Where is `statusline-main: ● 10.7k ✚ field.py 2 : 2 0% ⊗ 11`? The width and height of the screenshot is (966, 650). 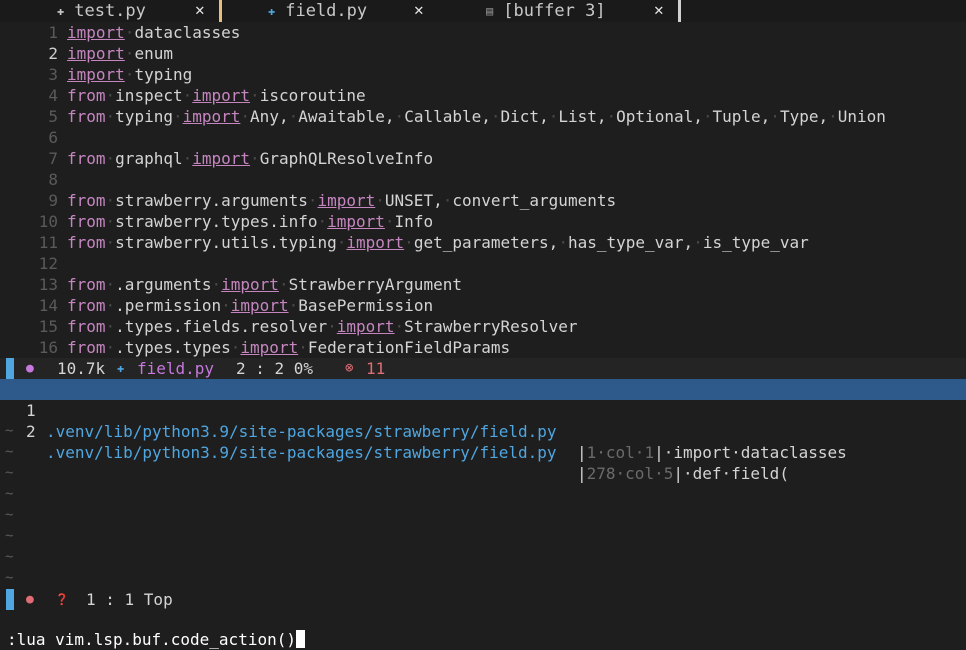 statusline-main: ● 10.7k ✚ field.py 2 : 2 0% ⊗ 11 is located at coordinates (483, 368).